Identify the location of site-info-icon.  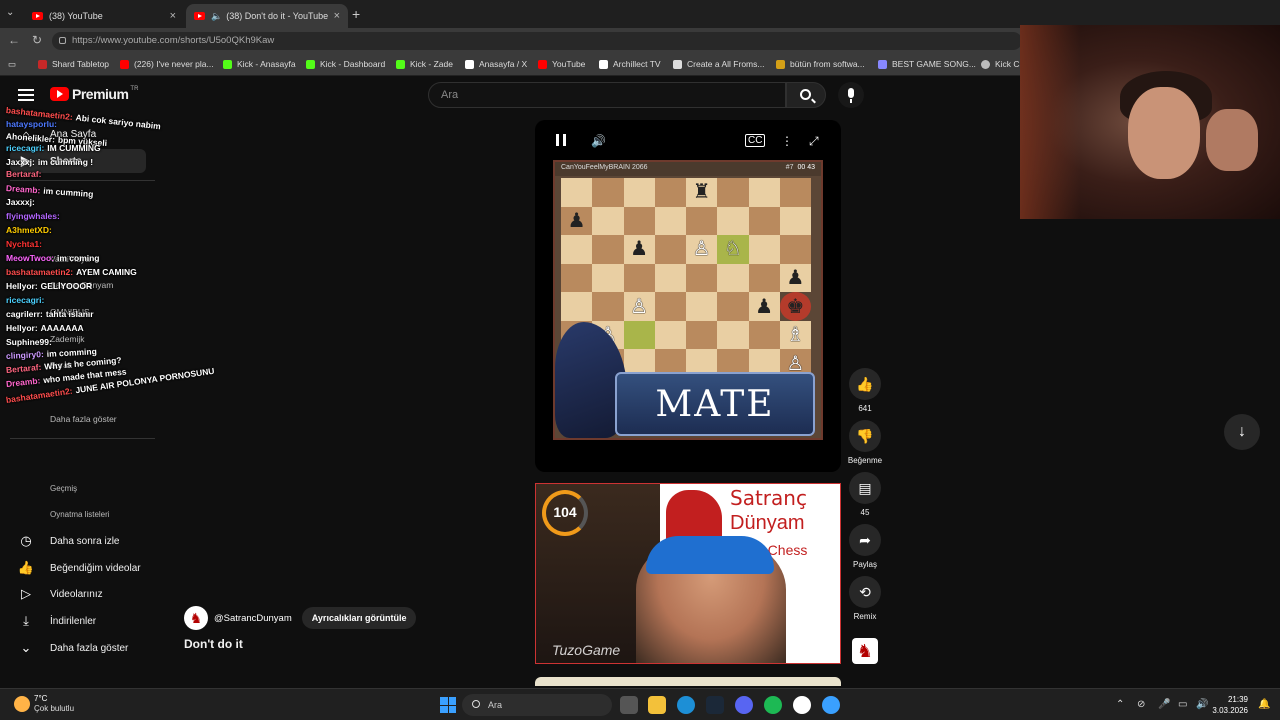
(62, 40).